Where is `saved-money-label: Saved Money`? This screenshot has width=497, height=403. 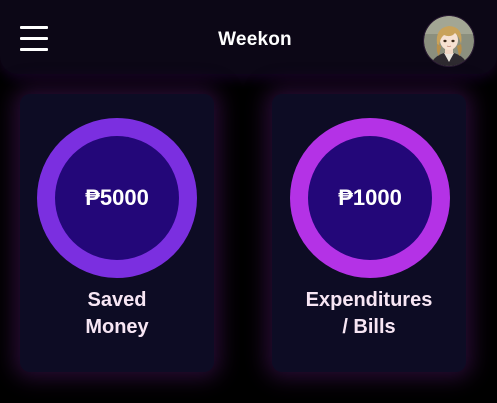 saved-money-label: Saved Money is located at coordinates (117, 314).